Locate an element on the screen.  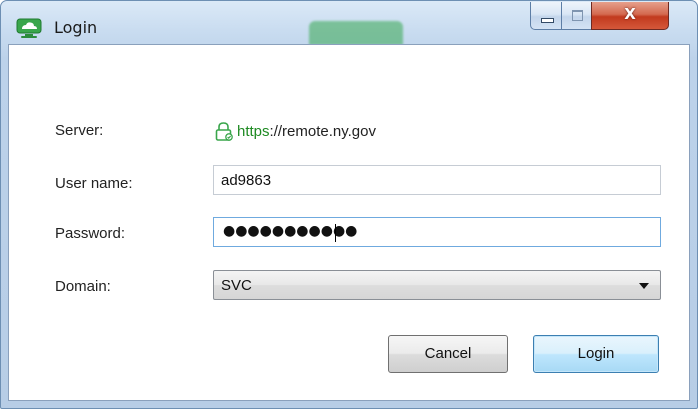
server-scheme: https is located at coordinates (253, 131).